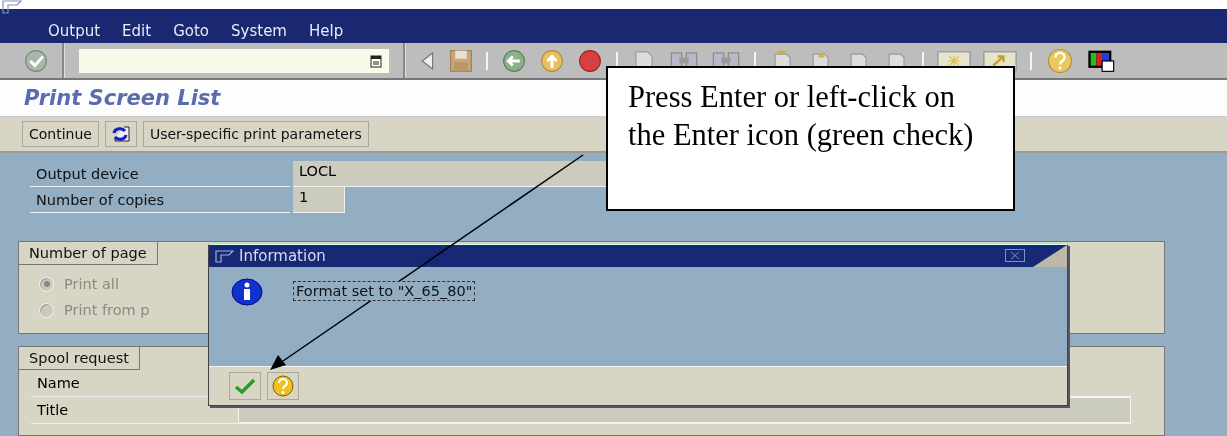 The image size is (1227, 436). What do you see at coordinates (255, 134) in the screenshot?
I see `toolbar-button: User-specific print parameters` at bounding box center [255, 134].